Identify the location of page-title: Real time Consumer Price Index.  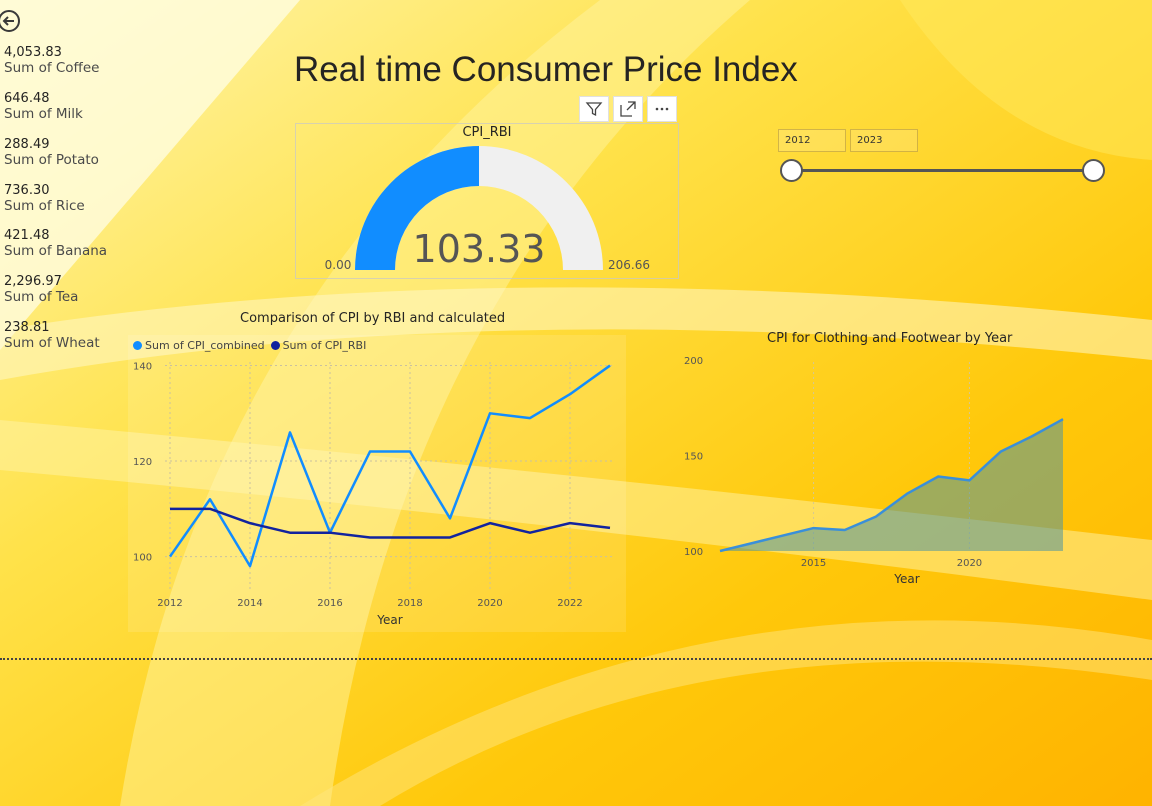
(546, 69).